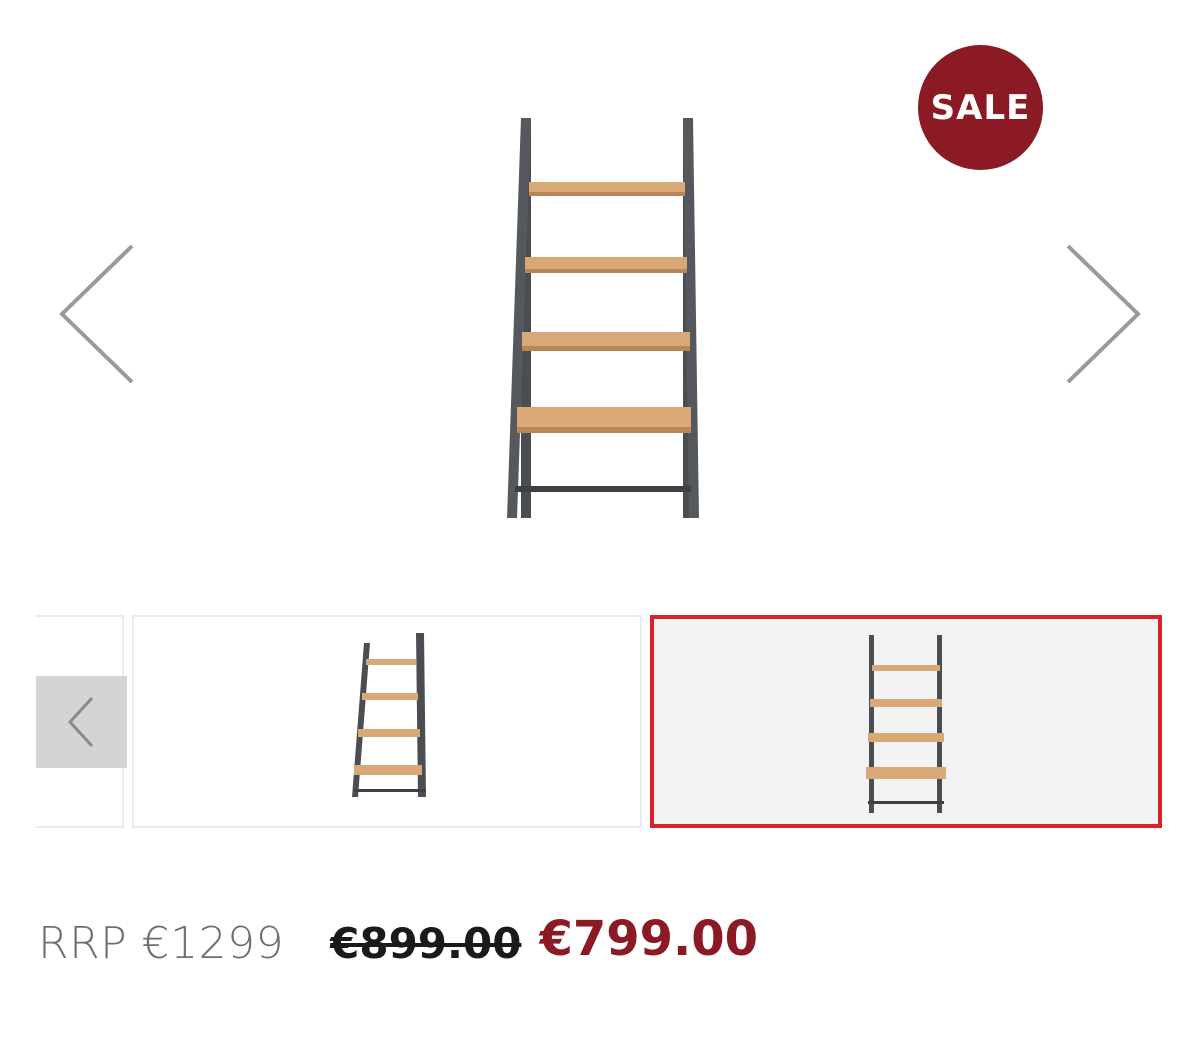 The width and height of the screenshot is (1200, 1040). What do you see at coordinates (389, 715) in the screenshot?
I see `ladder-shelf-angled-image` at bounding box center [389, 715].